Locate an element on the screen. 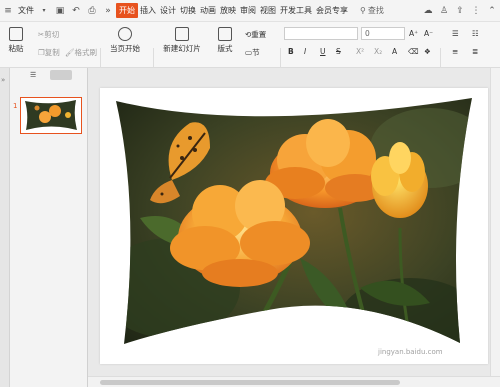  ribbon-tabs: 开始 插入 设计 切换 动画 放映 审阅 视图 开发工具 会员专享 is located at coordinates (233, 10).